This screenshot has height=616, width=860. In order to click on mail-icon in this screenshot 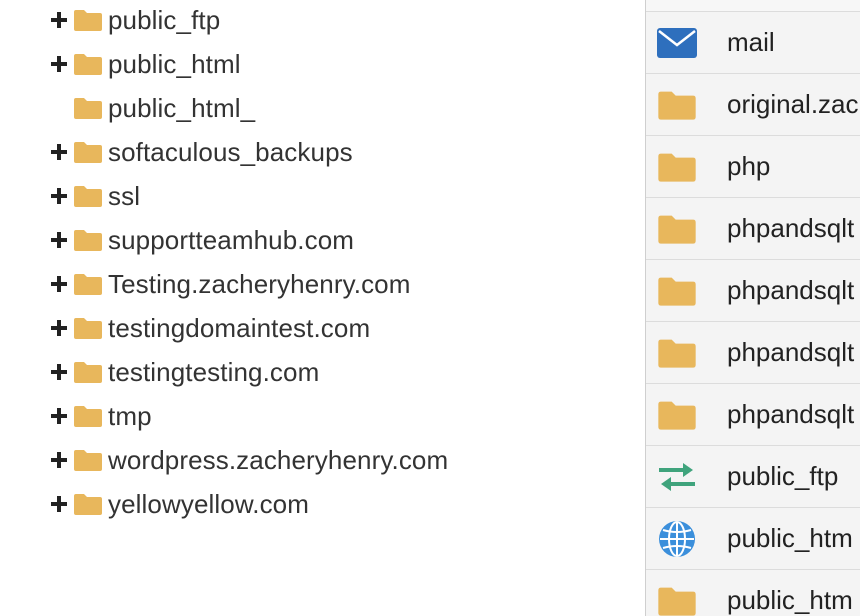, I will do `click(677, 43)`.